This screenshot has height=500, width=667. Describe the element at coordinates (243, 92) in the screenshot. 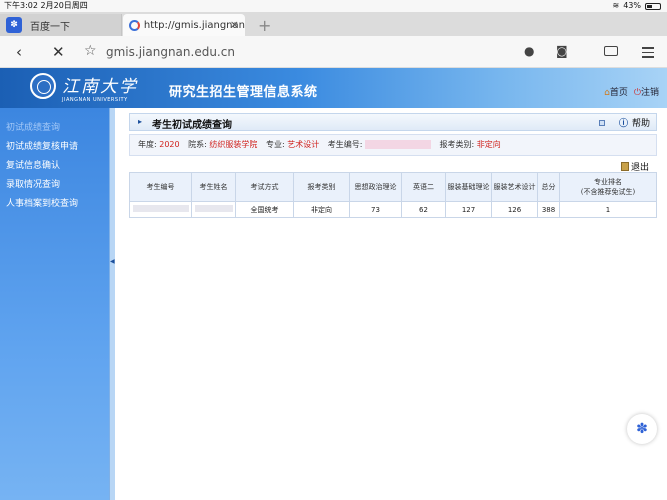

I see `system-title: 研究生招生管理信息系统` at that location.